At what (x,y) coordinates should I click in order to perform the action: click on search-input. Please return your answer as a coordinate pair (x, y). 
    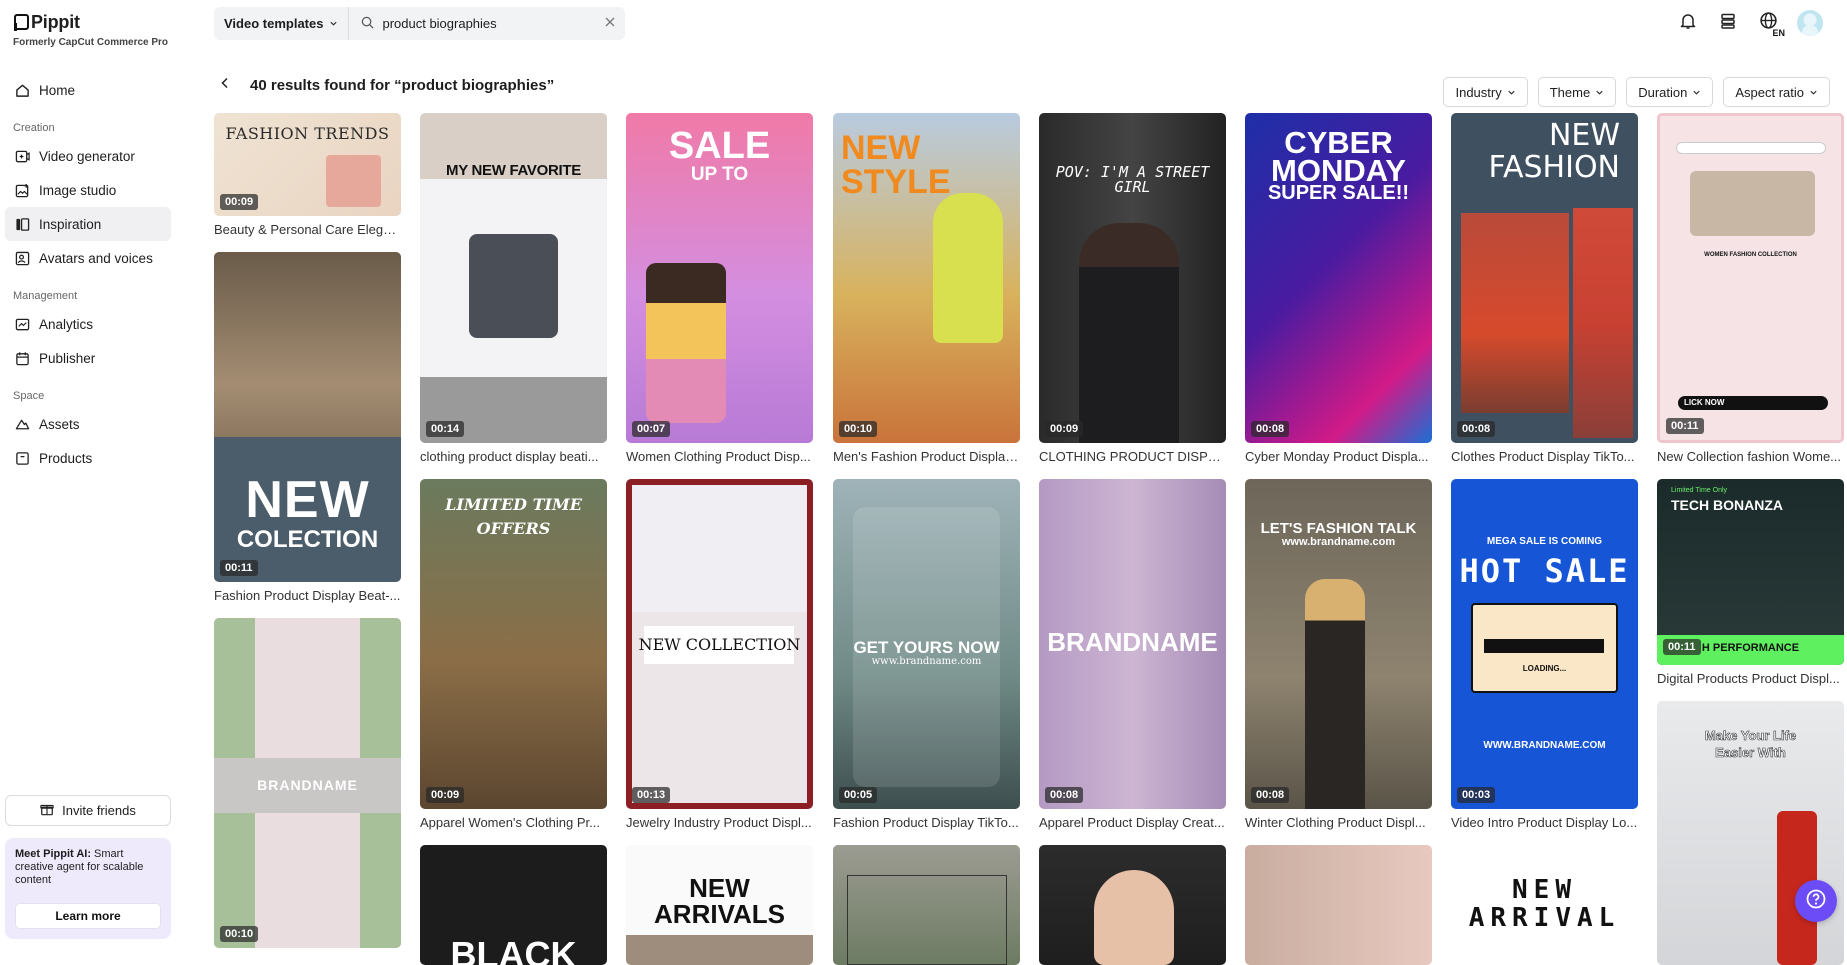
    Looking at the image, I should click on (487, 23).